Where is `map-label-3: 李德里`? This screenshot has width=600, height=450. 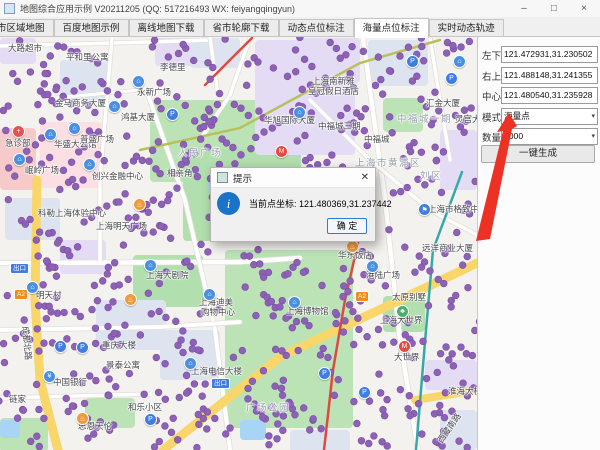 map-label-3: 李德里 is located at coordinates (173, 67).